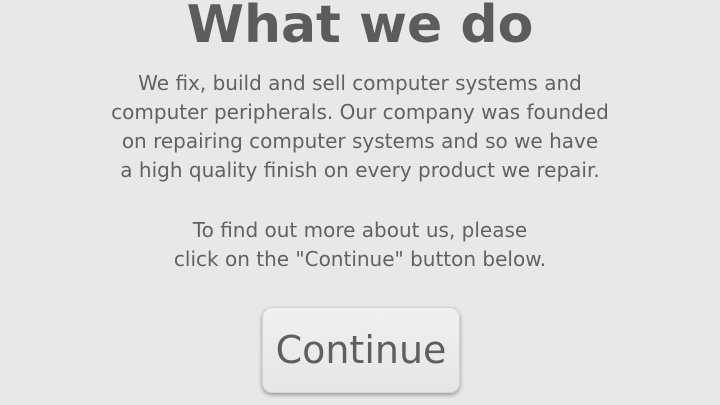 Image resolution: width=720 pixels, height=405 pixels. What do you see at coordinates (360, 230) in the screenshot?
I see `instruction-line: To find out more about us, please` at bounding box center [360, 230].